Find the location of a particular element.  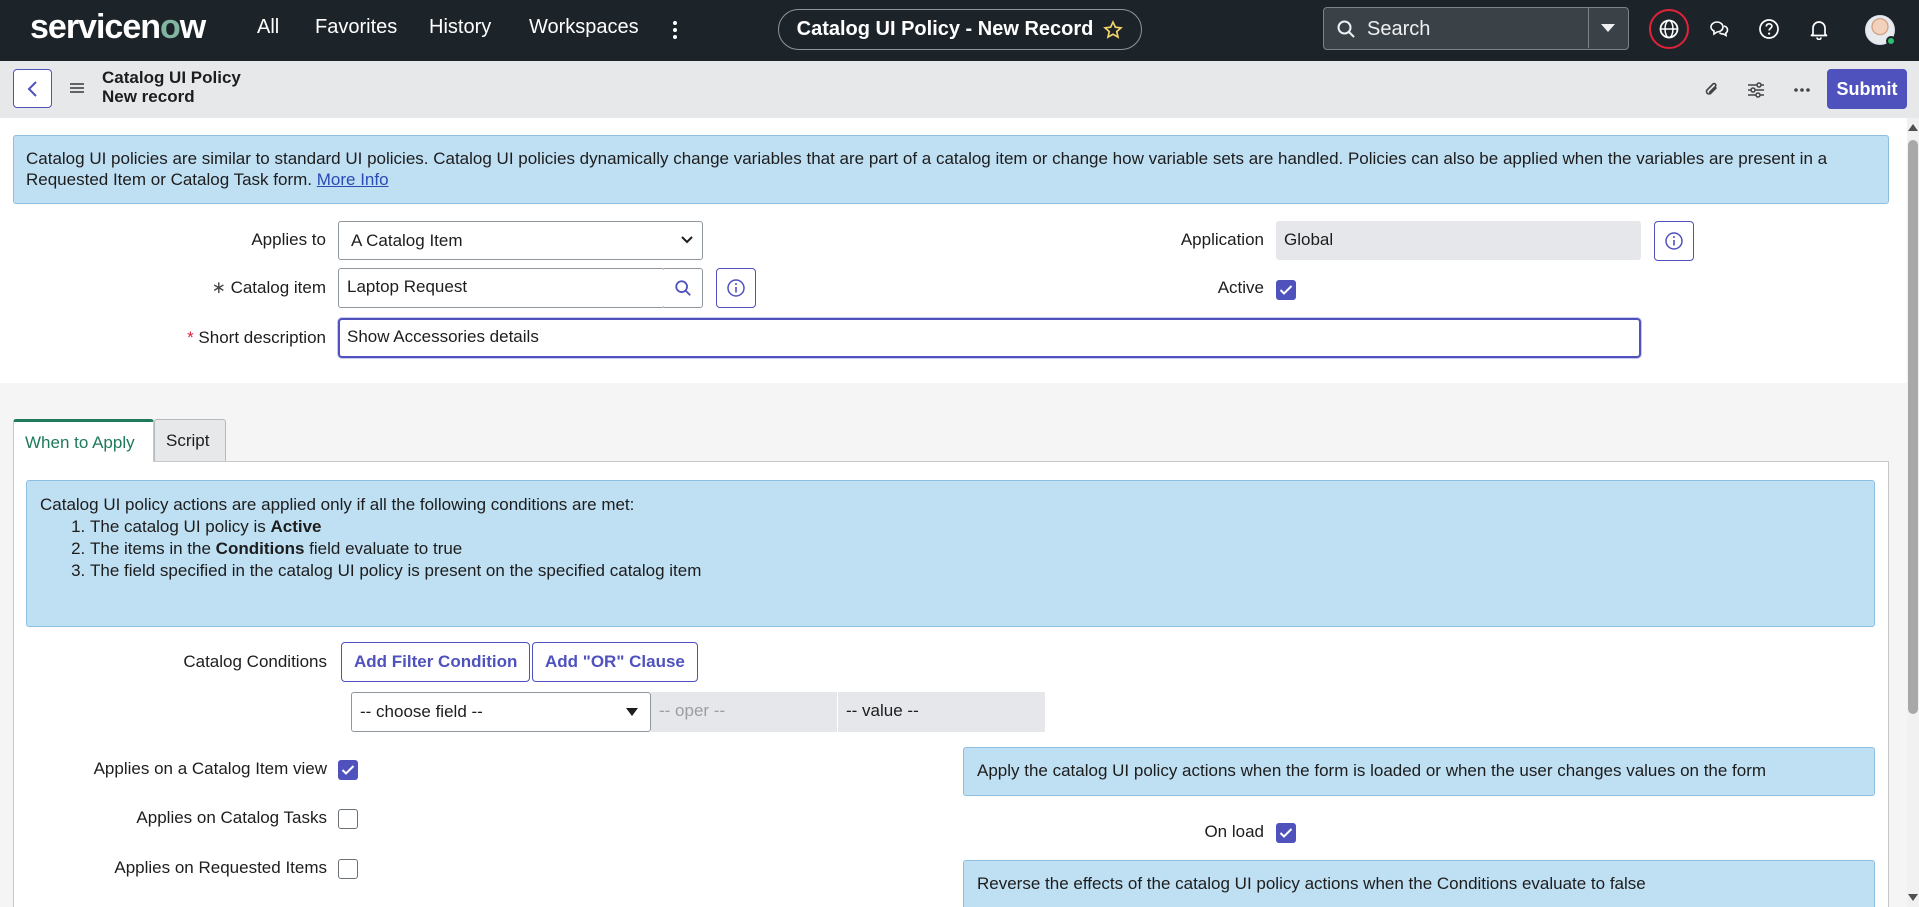

nav-workspaces: Workspaces is located at coordinates (584, 27).